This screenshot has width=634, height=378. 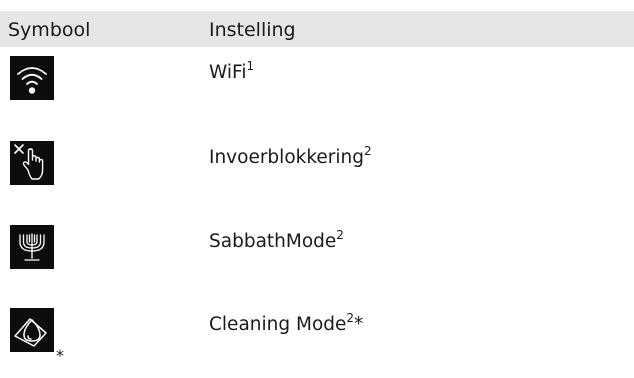 What do you see at coordinates (252, 30) in the screenshot?
I see `column-header-setting: Instelling` at bounding box center [252, 30].